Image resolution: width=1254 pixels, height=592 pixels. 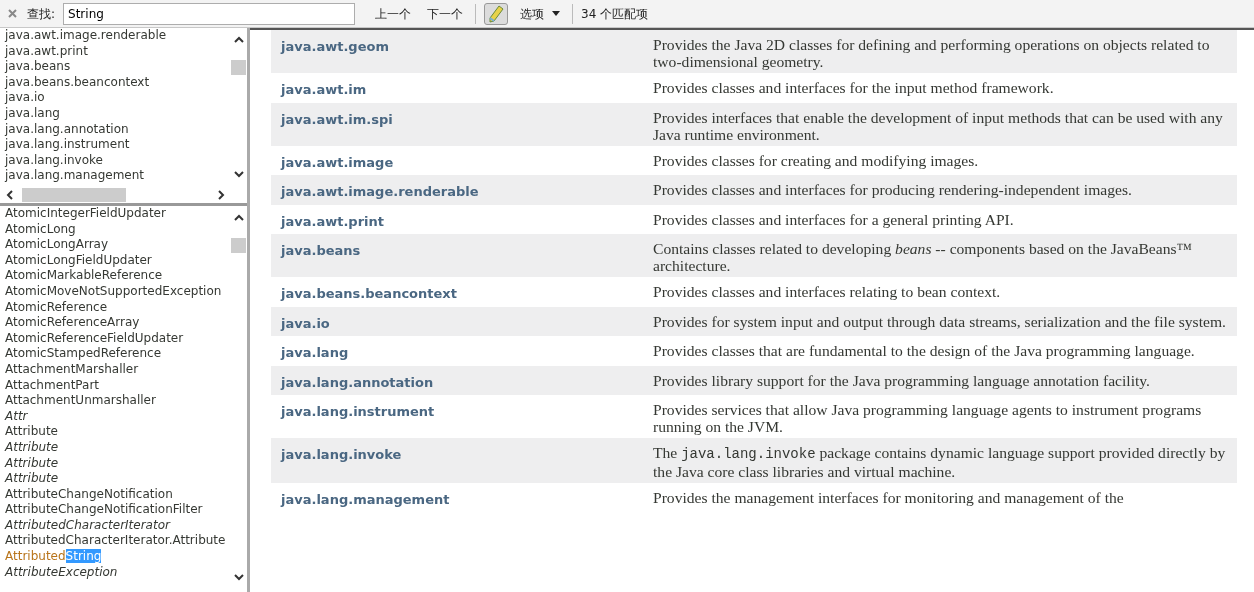 I want to click on highlight-toggle, so click(x=496, y=13).